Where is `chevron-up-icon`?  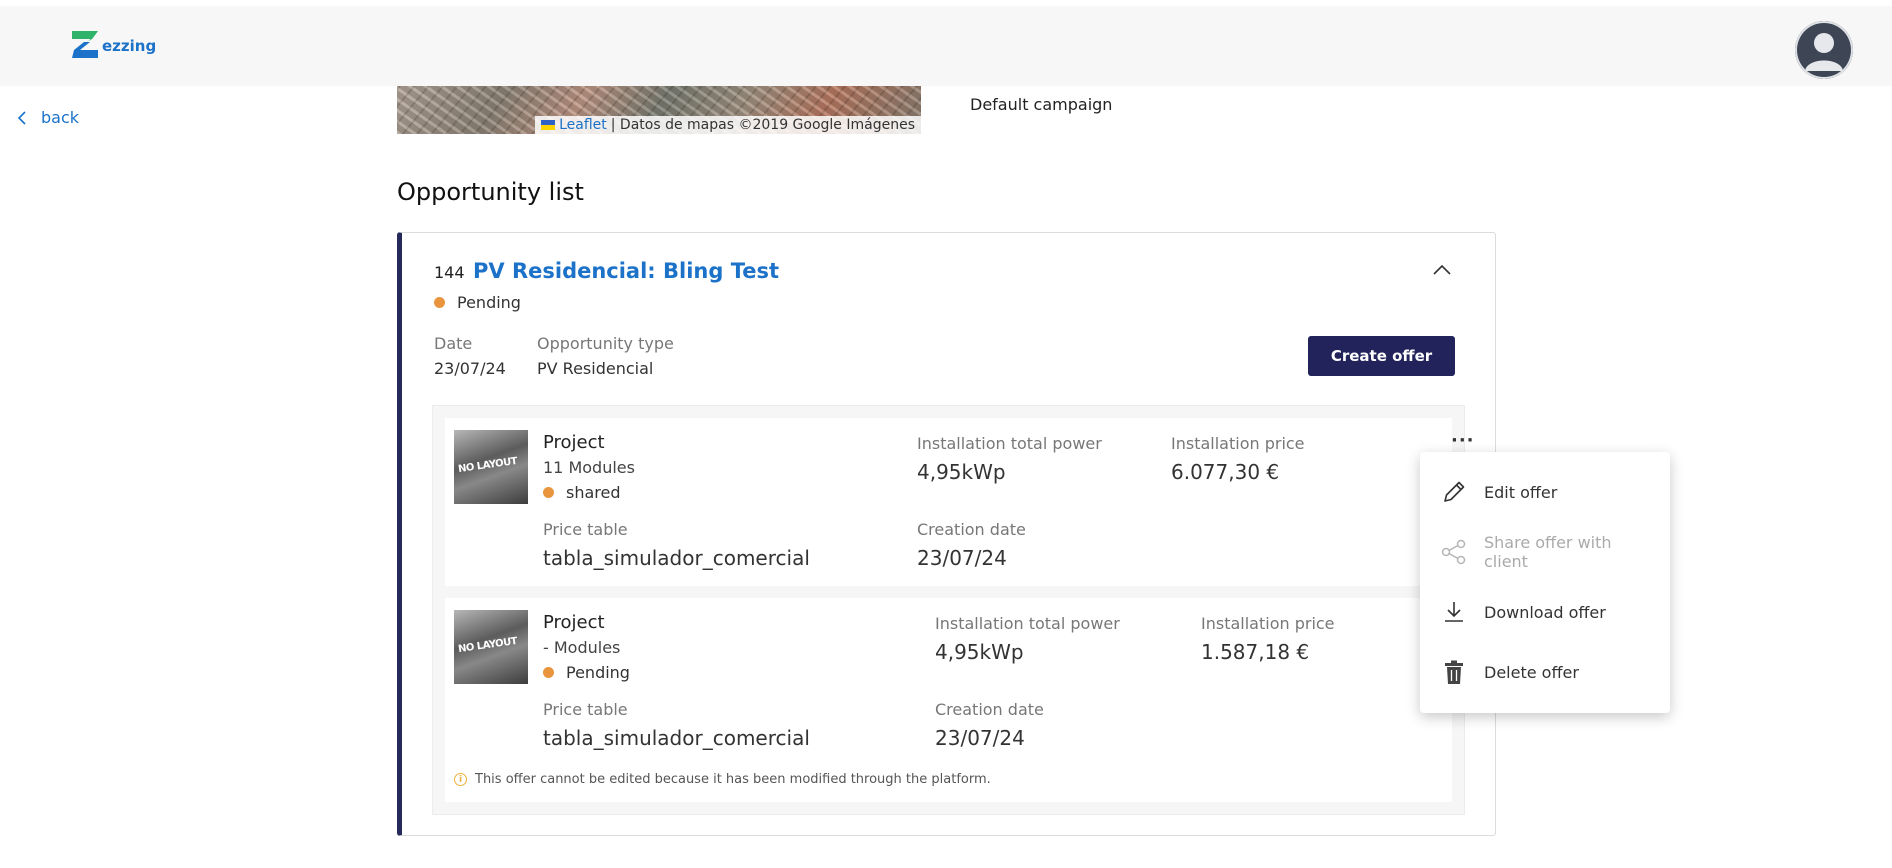 chevron-up-icon is located at coordinates (1442, 269).